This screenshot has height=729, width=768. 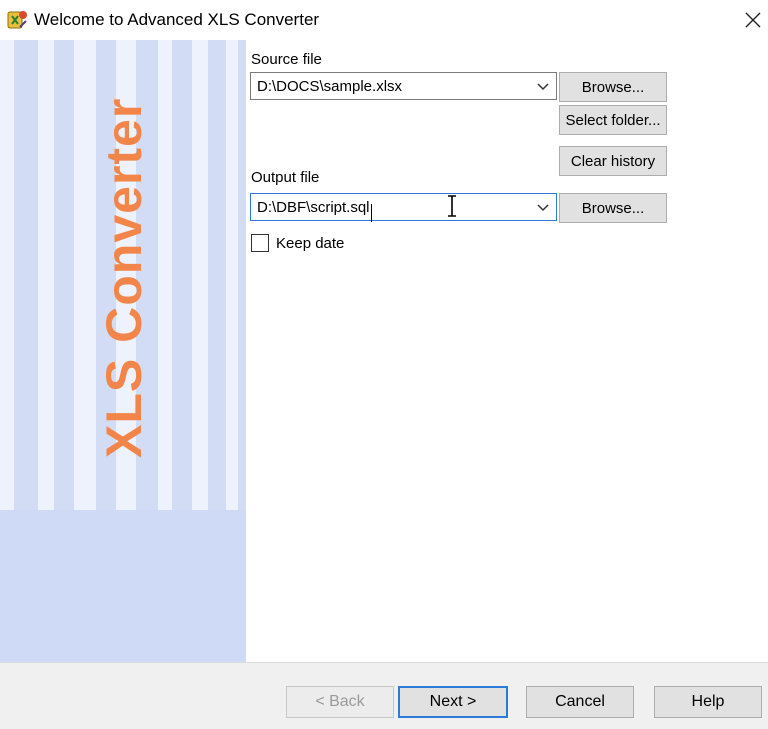 What do you see at coordinates (403, 208) in the screenshot?
I see `output-file-combo: D:\DBF\script.sql` at bounding box center [403, 208].